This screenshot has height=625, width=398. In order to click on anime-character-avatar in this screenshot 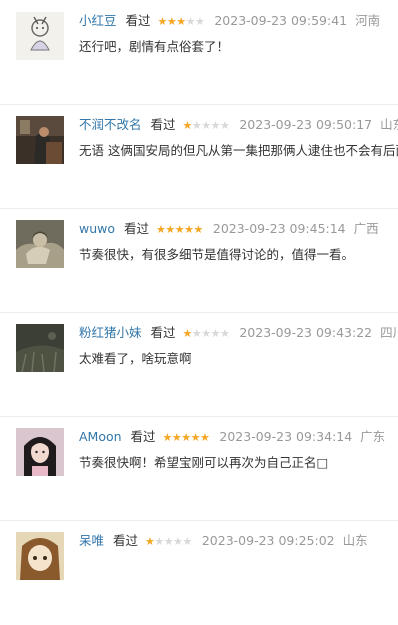, I will do `click(40, 244)`.